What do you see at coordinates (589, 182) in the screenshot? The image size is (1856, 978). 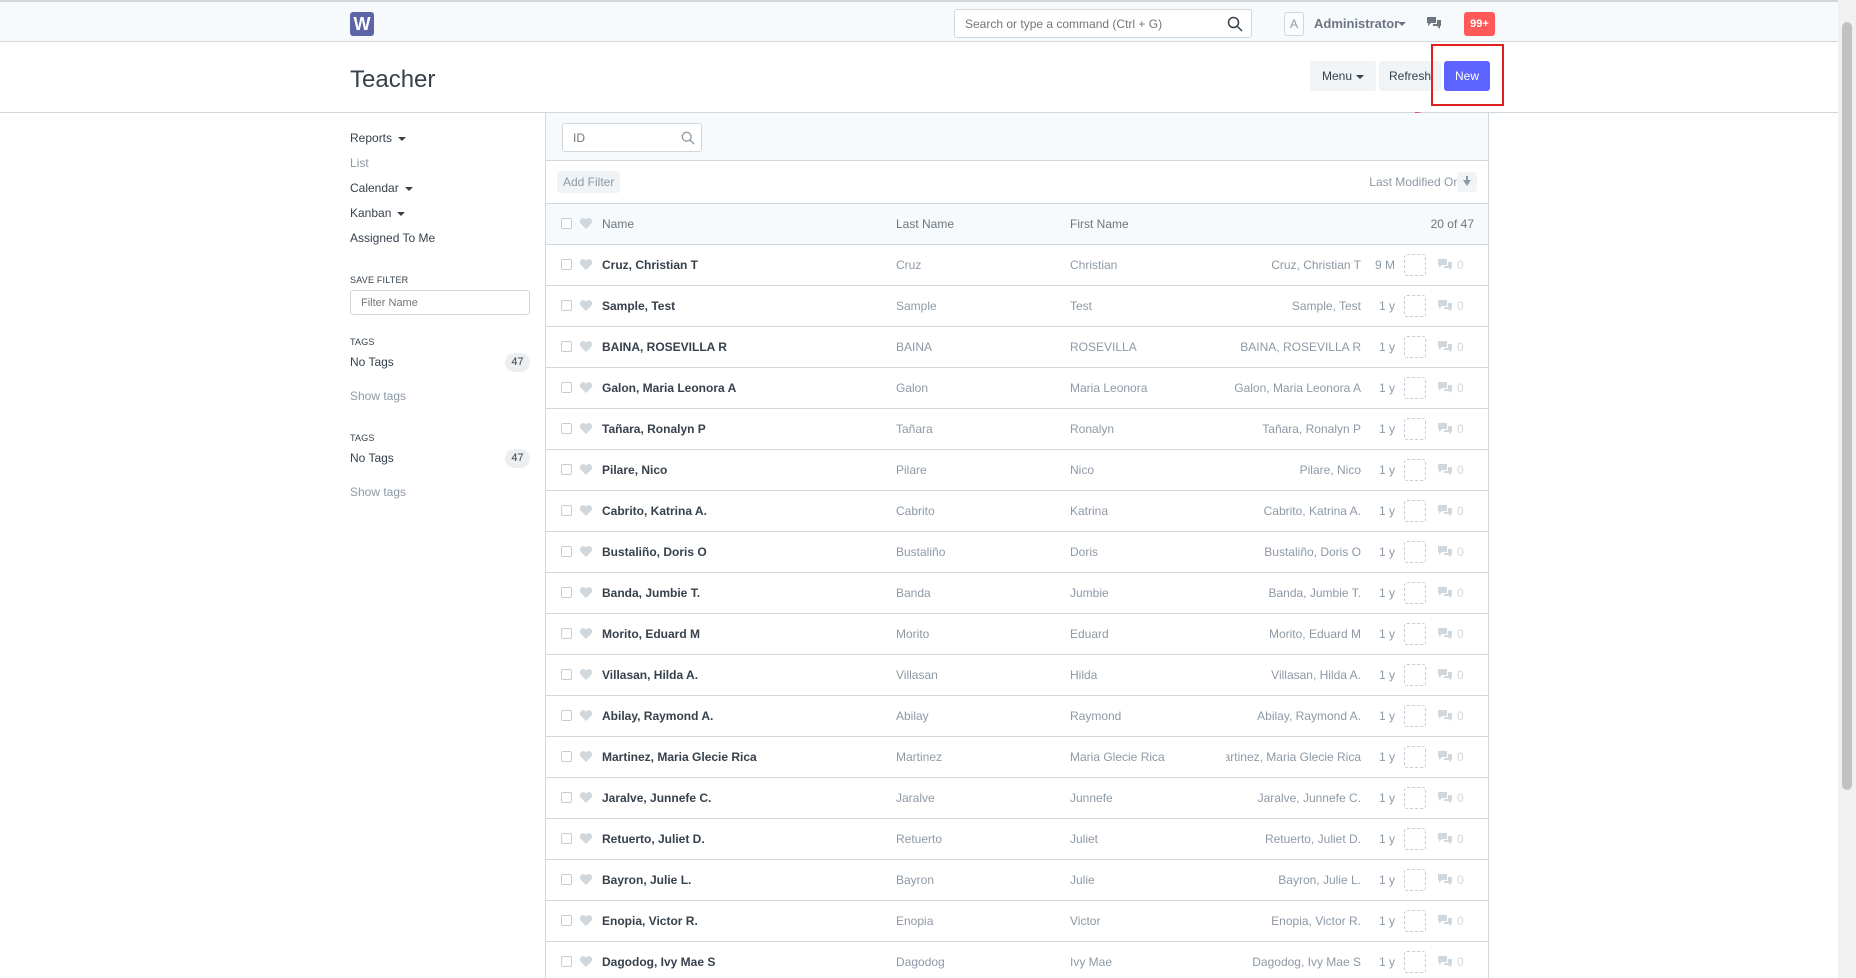 I see `add-filter-button: Add Filter` at bounding box center [589, 182].